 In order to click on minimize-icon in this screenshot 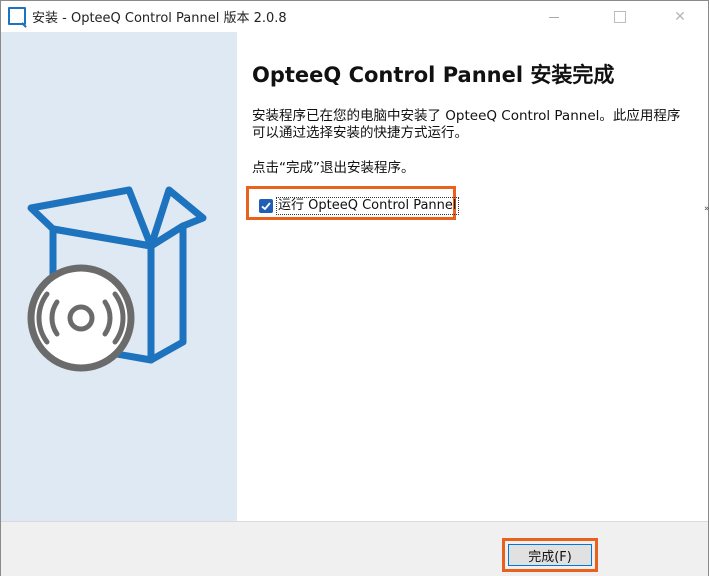, I will do `click(554, 17)`.